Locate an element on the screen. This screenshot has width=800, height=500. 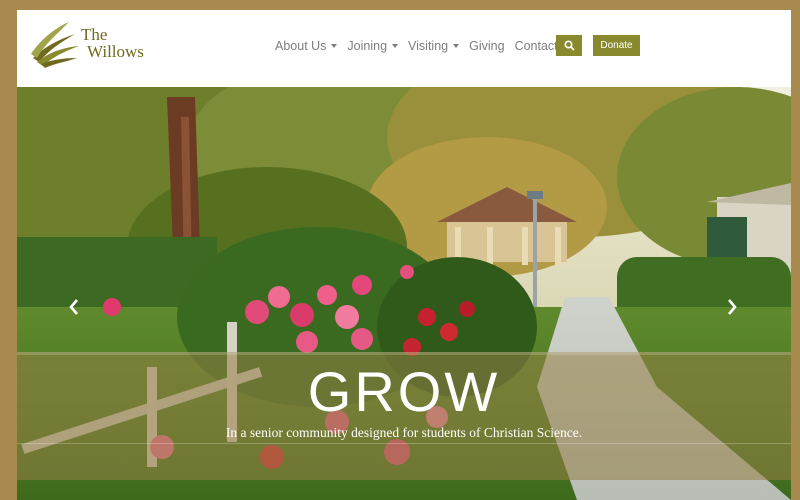
caption-divider is located at coordinates (404, 443).